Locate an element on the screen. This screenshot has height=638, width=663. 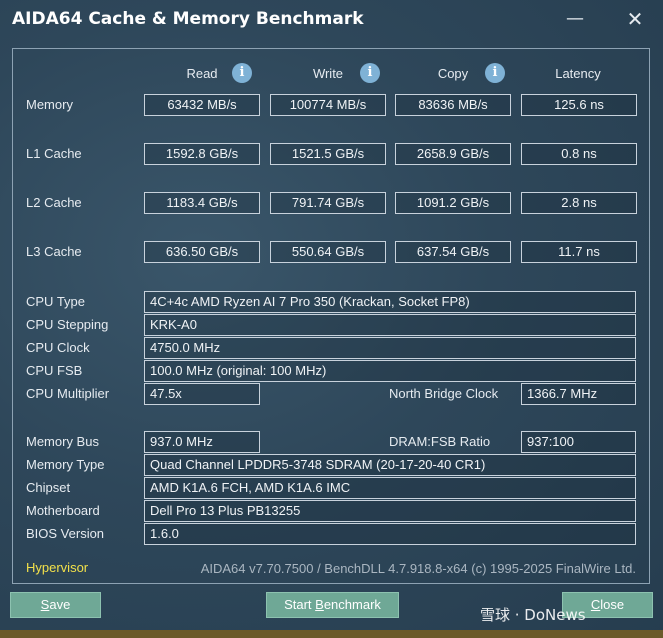
chipset-label: Chipset is located at coordinates (48, 487).